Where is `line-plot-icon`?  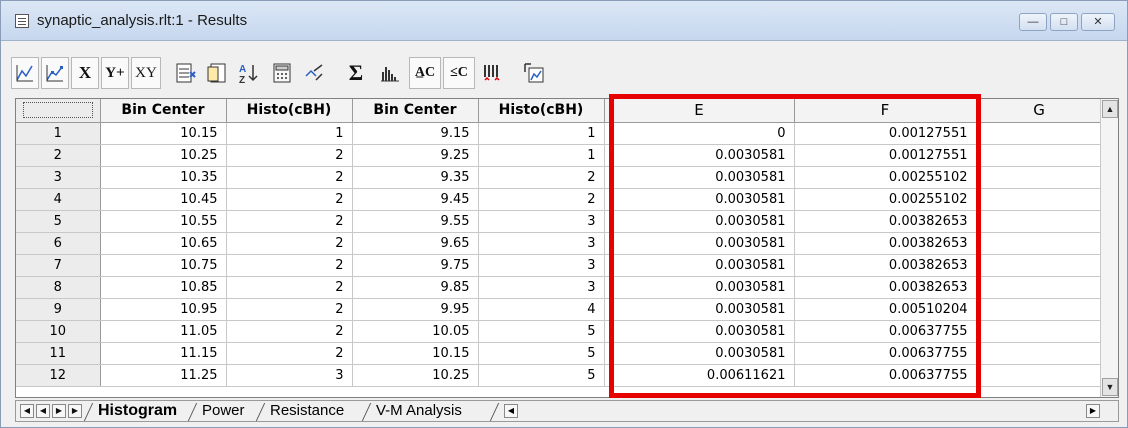
line-plot-icon is located at coordinates (25, 73).